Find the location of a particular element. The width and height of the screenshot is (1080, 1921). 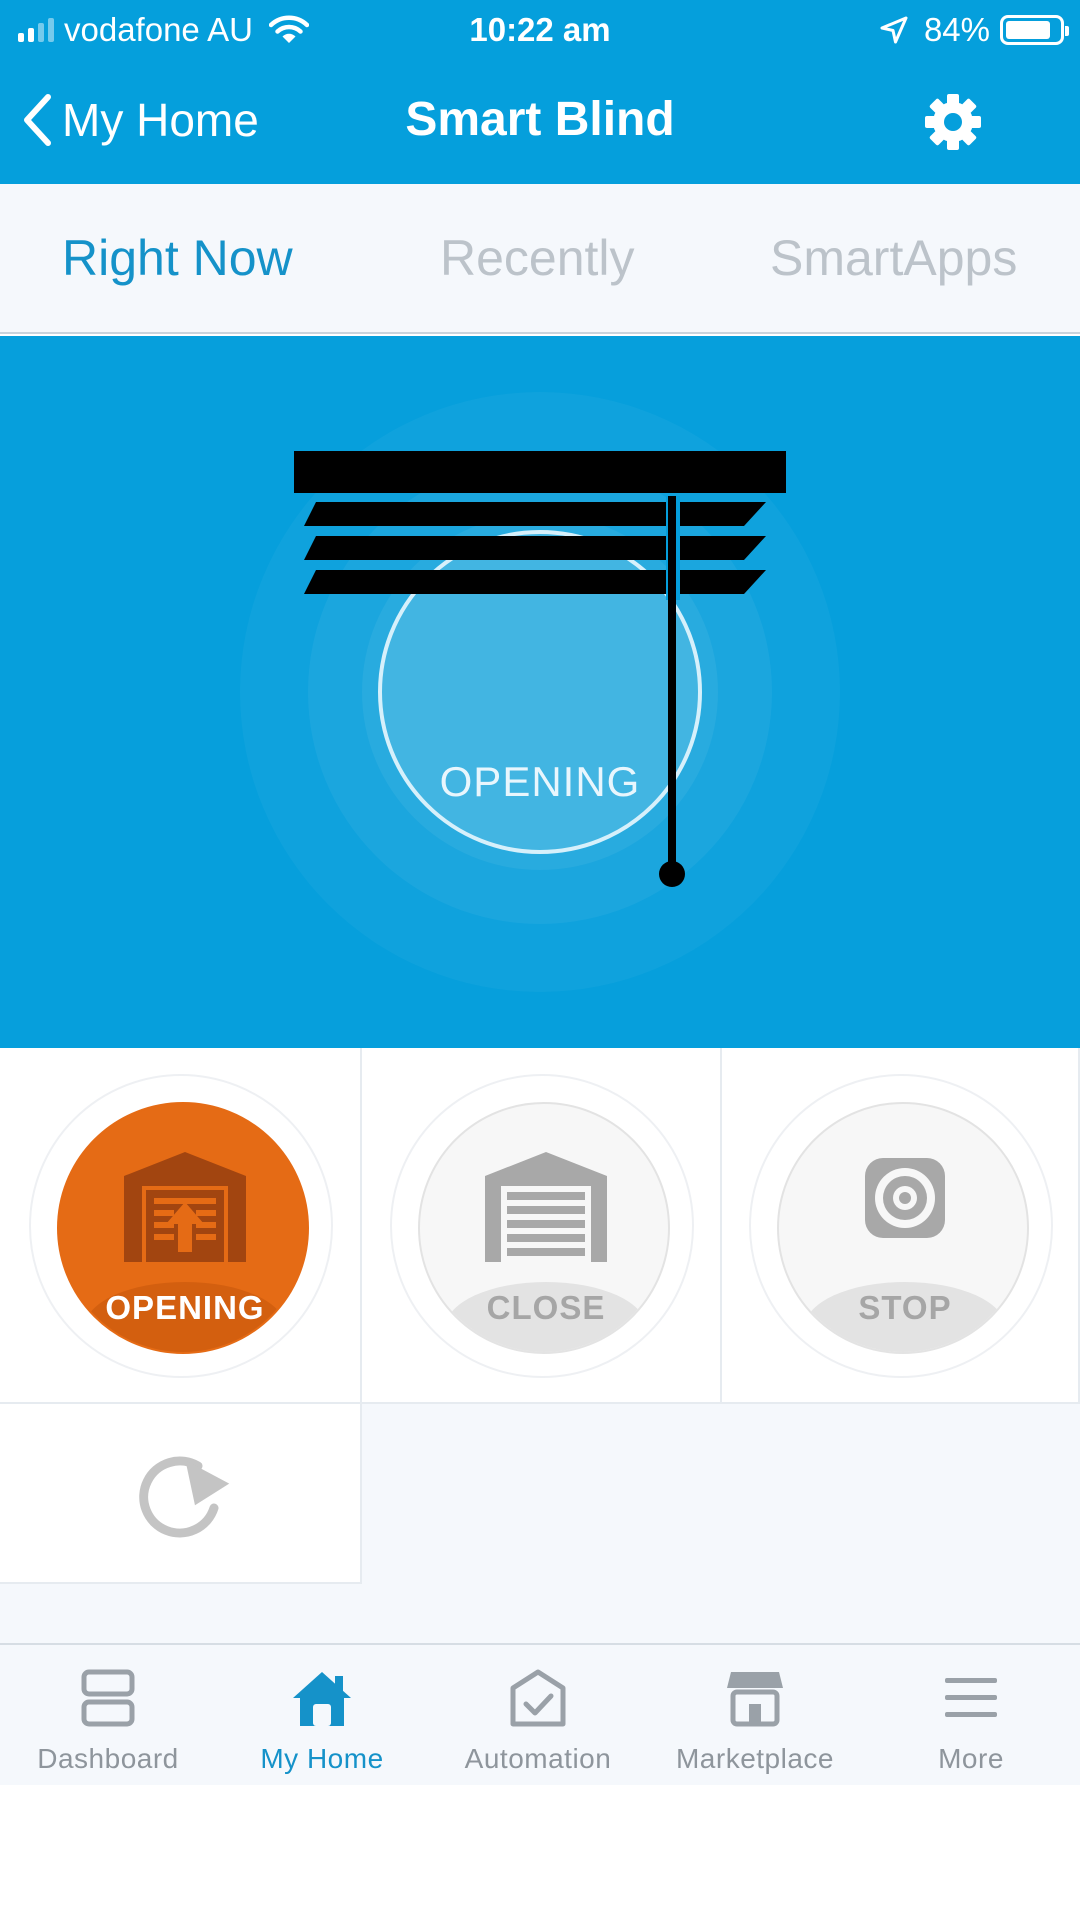

close-button: CLOSE is located at coordinates (544, 1228).